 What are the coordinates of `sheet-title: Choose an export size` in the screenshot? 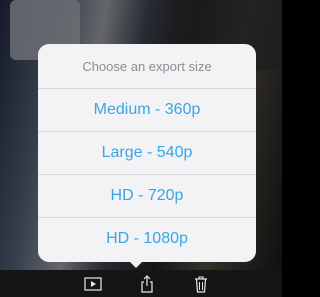 It's located at (147, 66).